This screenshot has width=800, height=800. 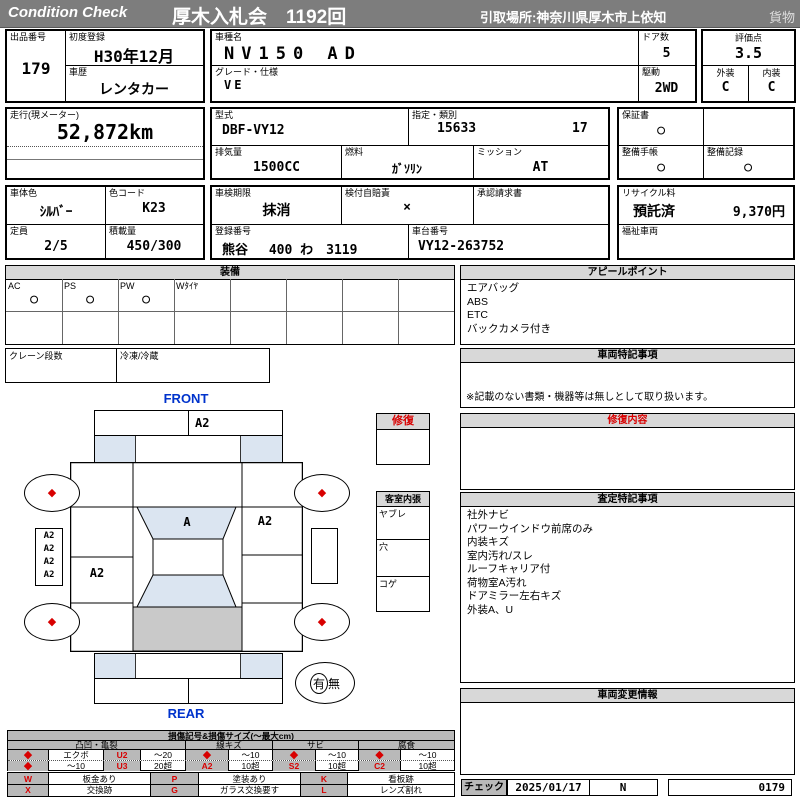 What do you see at coordinates (324, 556) in the screenshot?
I see `right-rocker-strip` at bounding box center [324, 556].